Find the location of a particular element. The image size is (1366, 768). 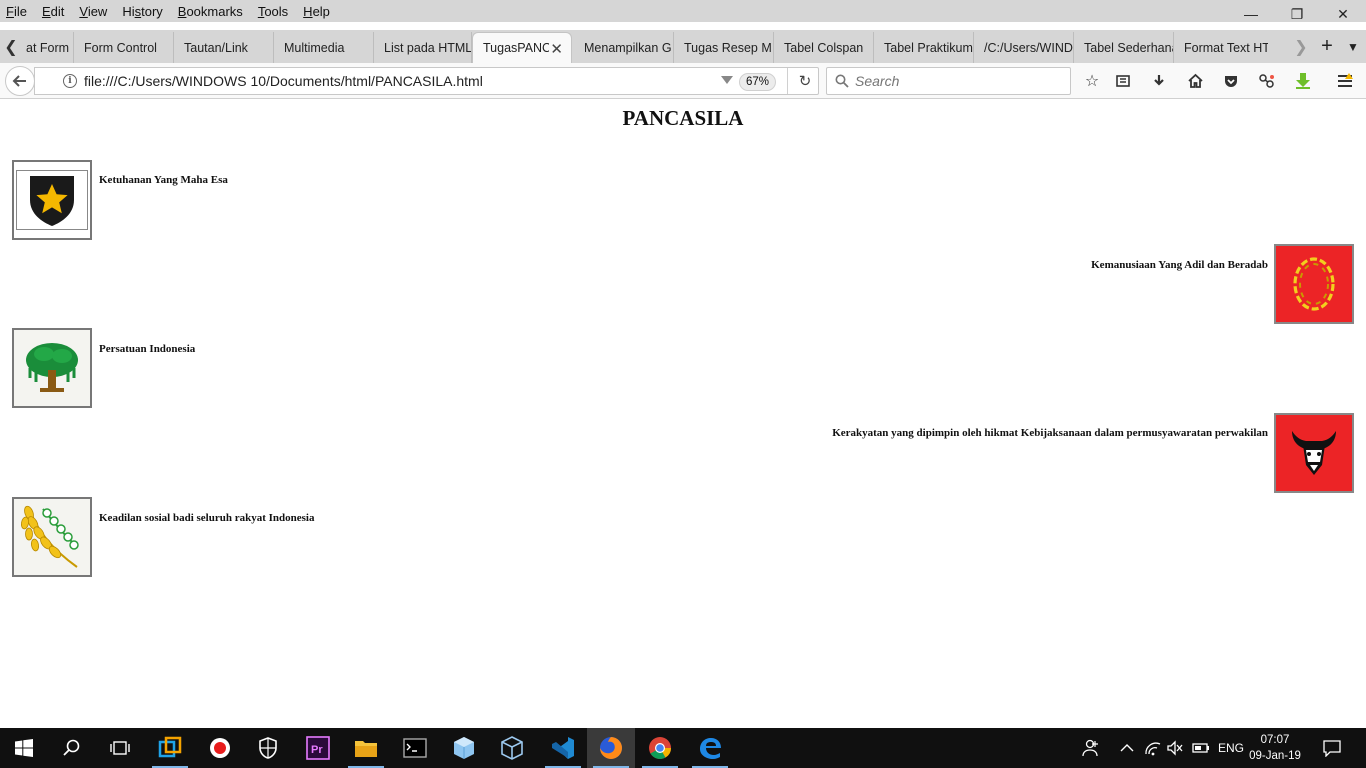

downloads-icon is located at coordinates (1159, 81).